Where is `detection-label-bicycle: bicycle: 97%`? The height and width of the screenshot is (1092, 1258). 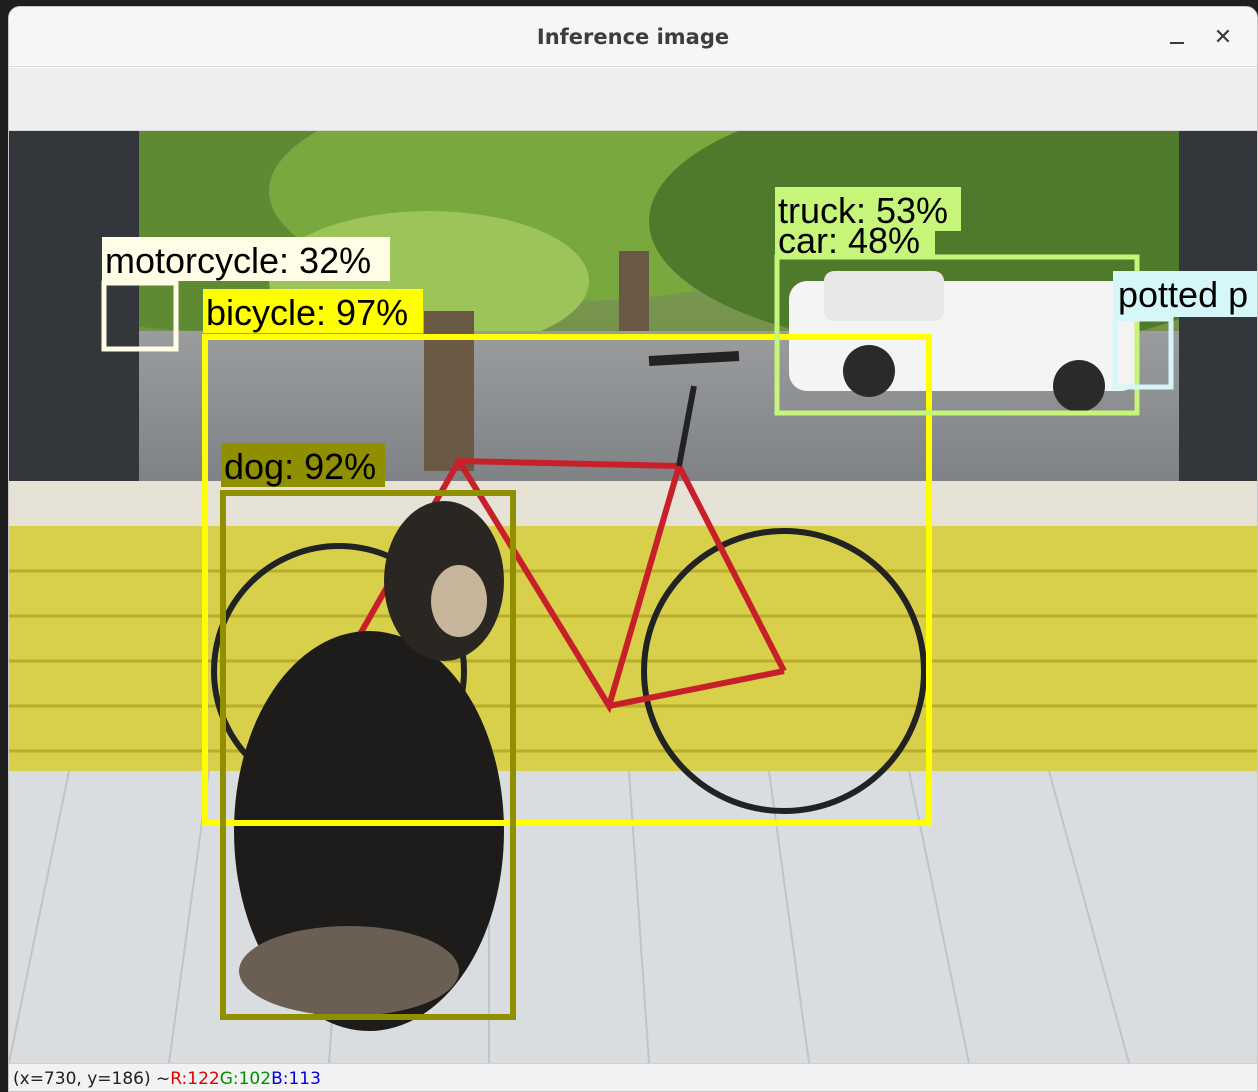 detection-label-bicycle: bicycle: 97% is located at coordinates (307, 312).